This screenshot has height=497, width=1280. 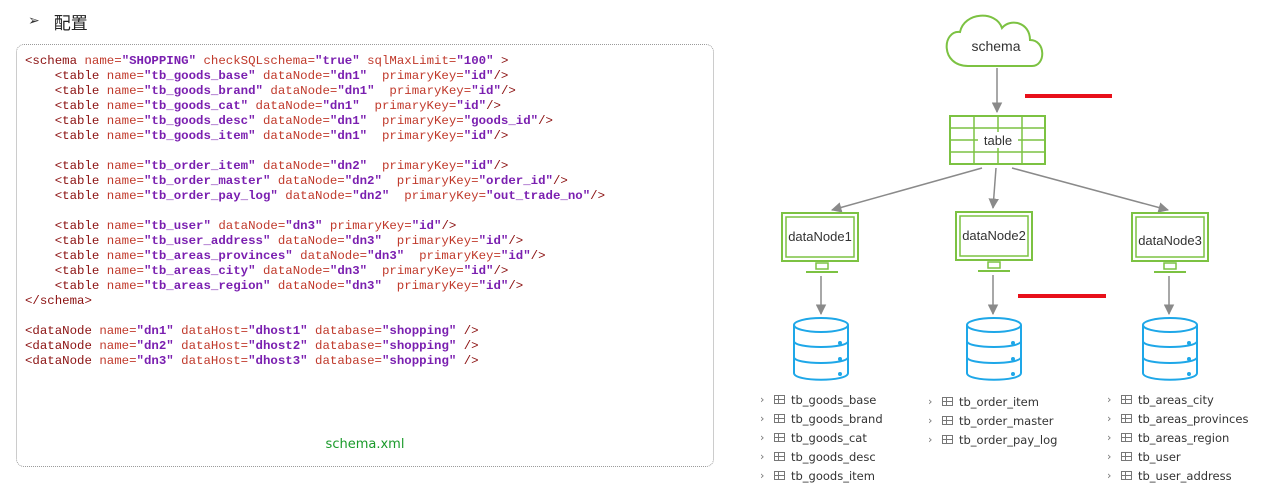 I want to click on database1-icon, so click(x=821, y=349).